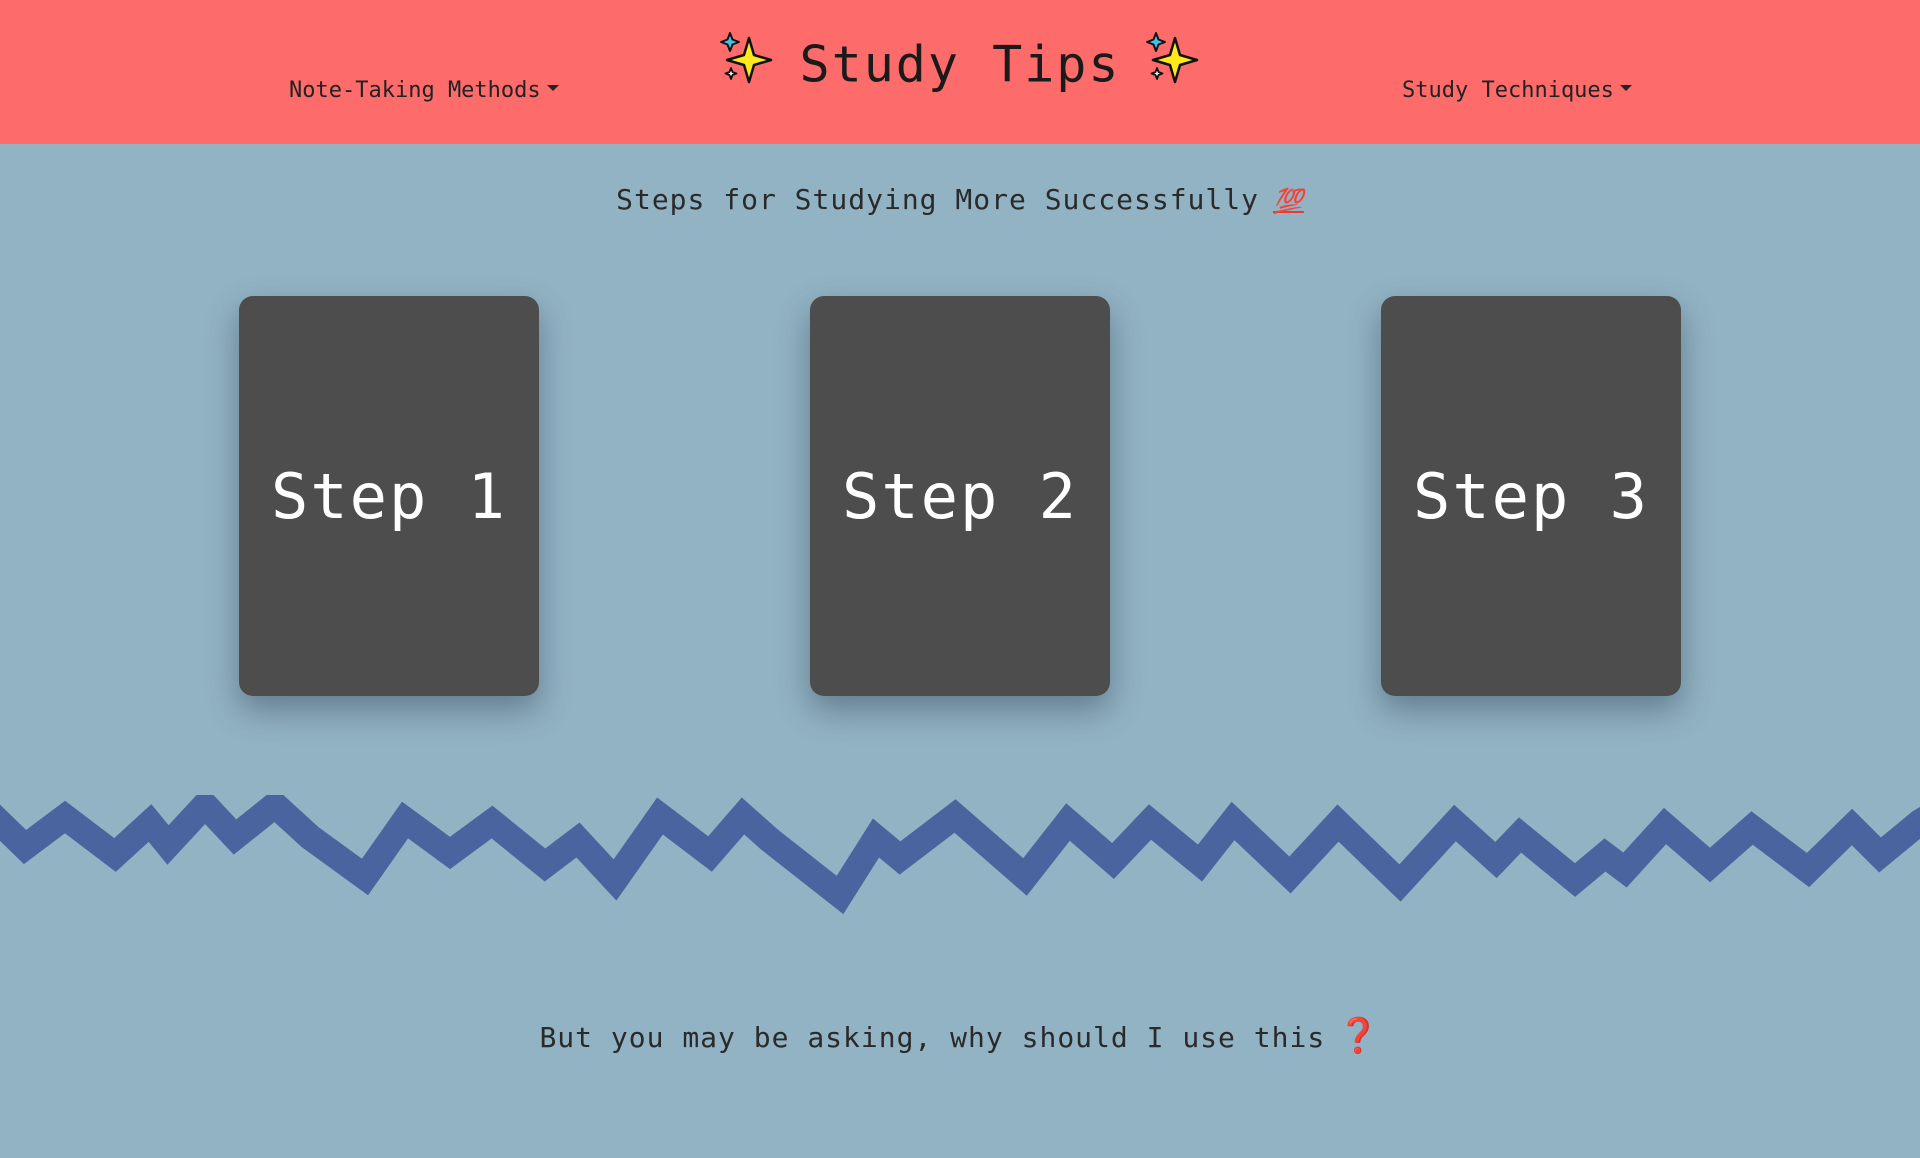 The width and height of the screenshot is (1920, 1158). I want to click on step-card-label: Step 1, so click(389, 496).